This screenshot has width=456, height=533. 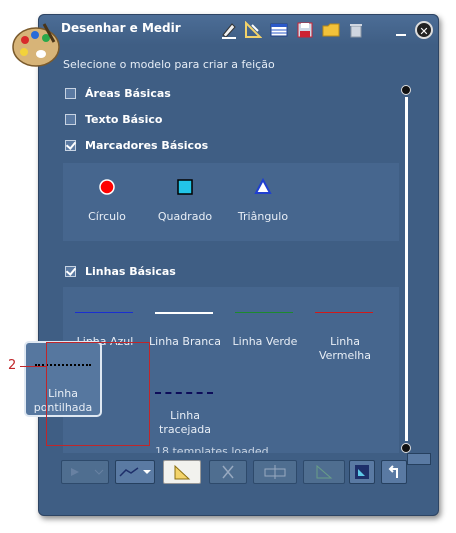 What do you see at coordinates (406, 90) in the screenshot?
I see `scroll-up-icon` at bounding box center [406, 90].